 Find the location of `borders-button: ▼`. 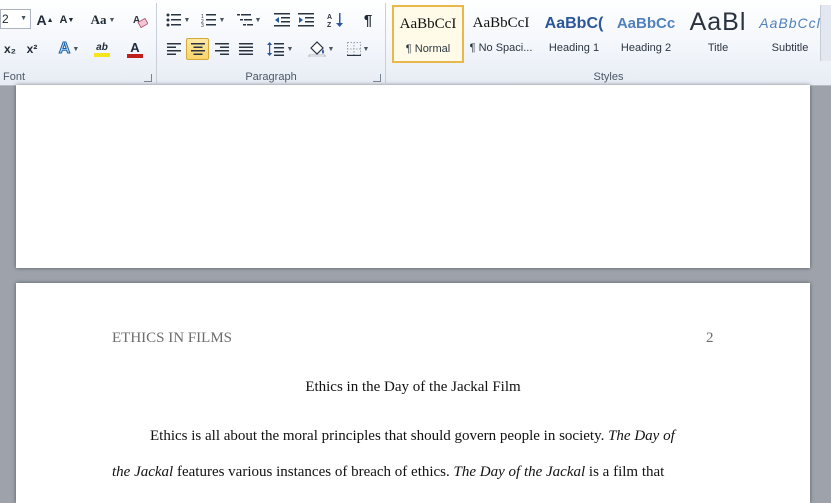

borders-button: ▼ is located at coordinates (358, 49).